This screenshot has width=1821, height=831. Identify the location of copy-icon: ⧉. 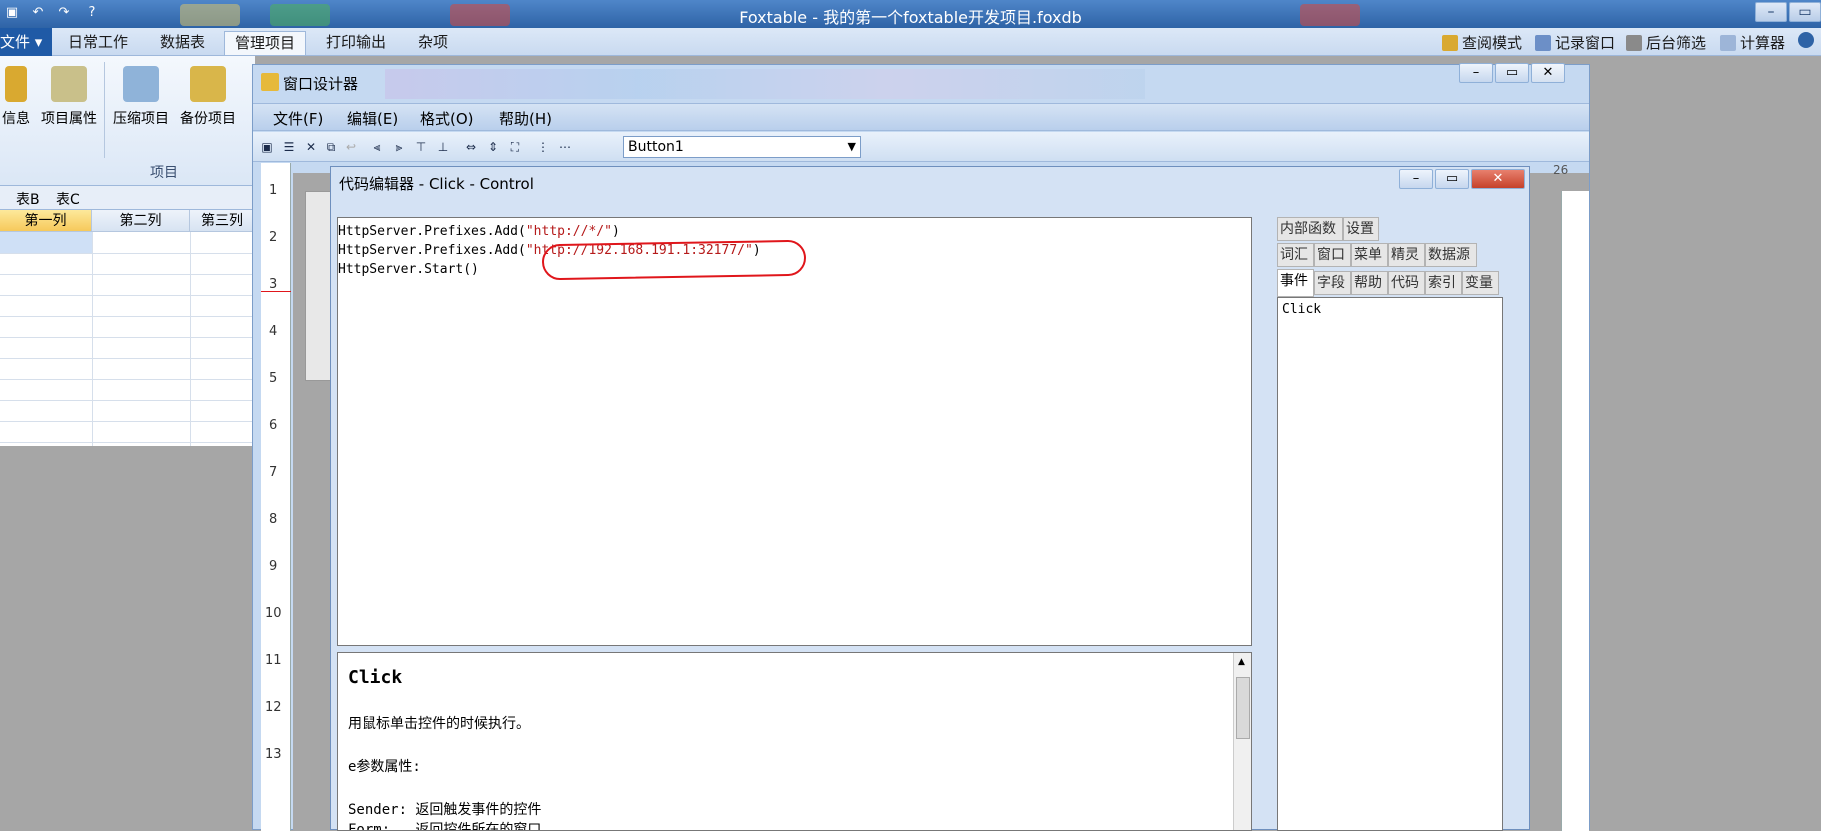
(331, 147).